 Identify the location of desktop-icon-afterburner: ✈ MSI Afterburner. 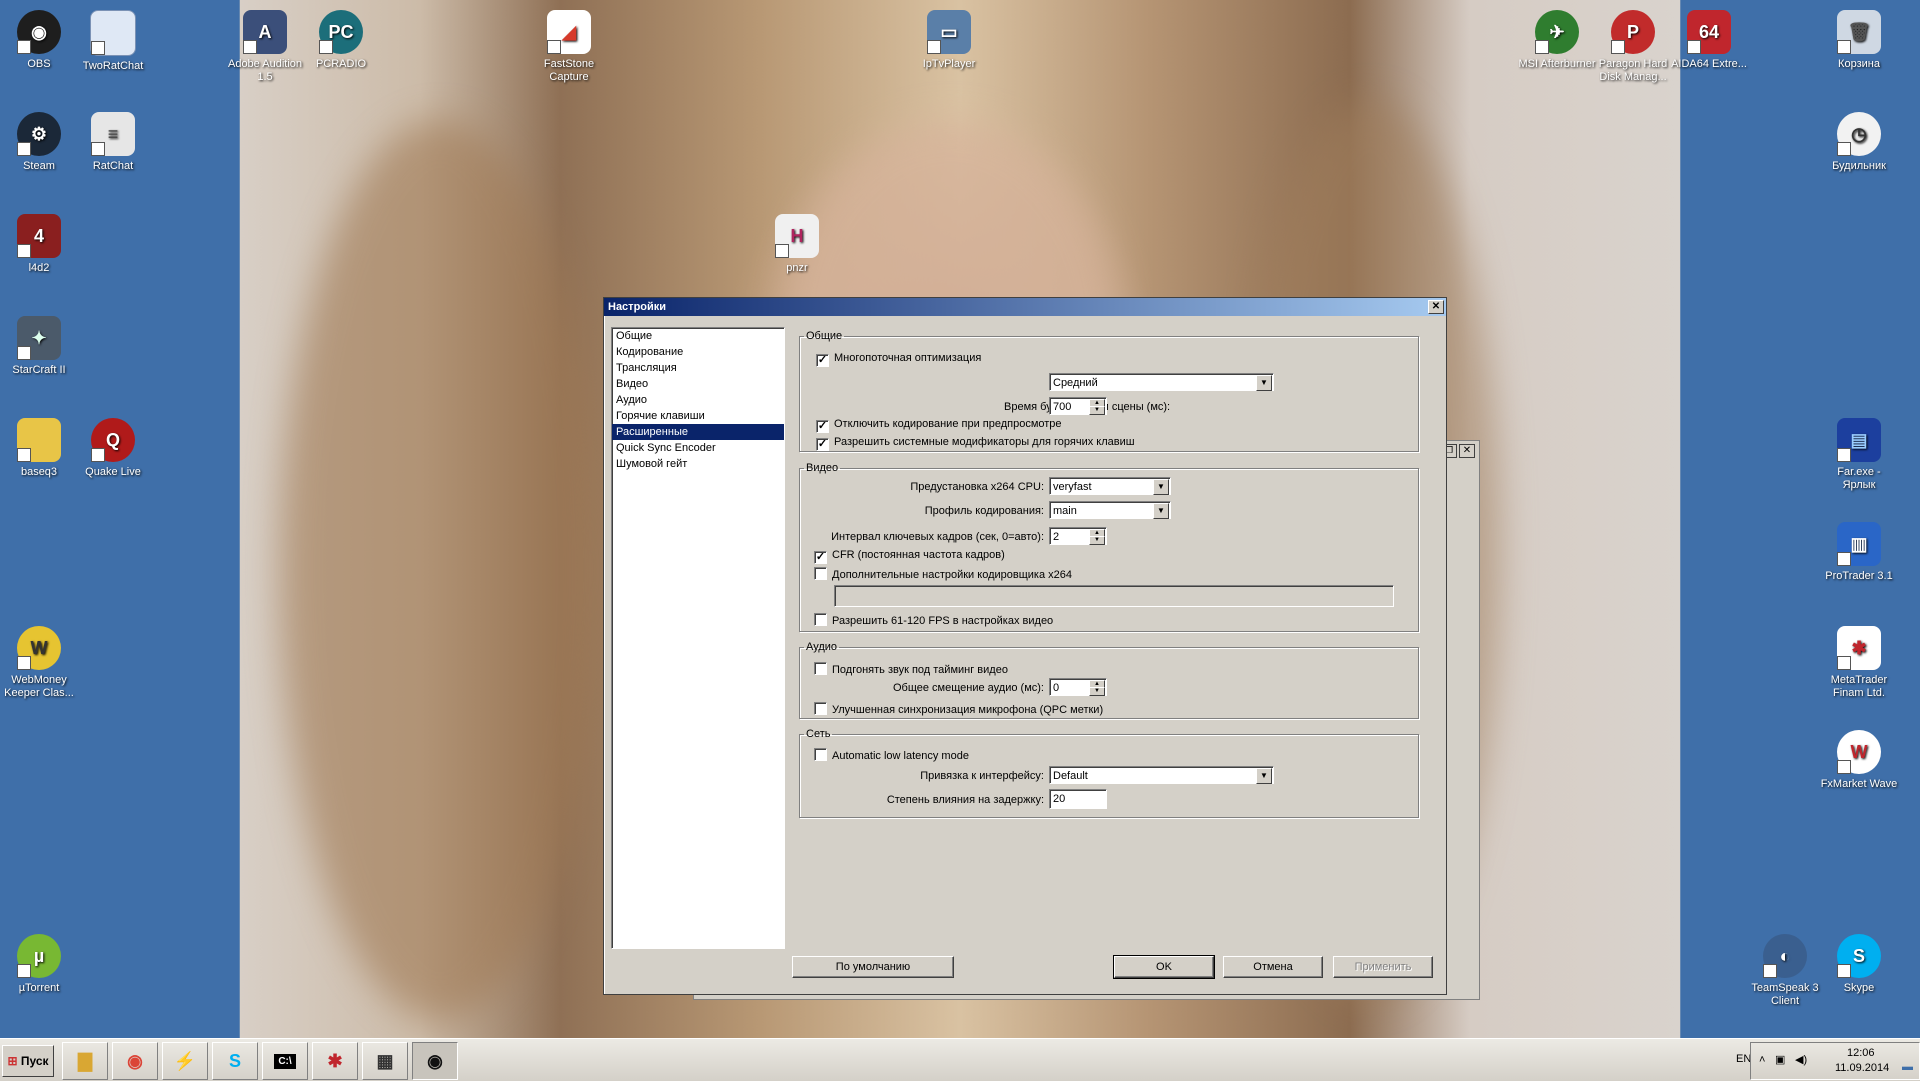
(1557, 40).